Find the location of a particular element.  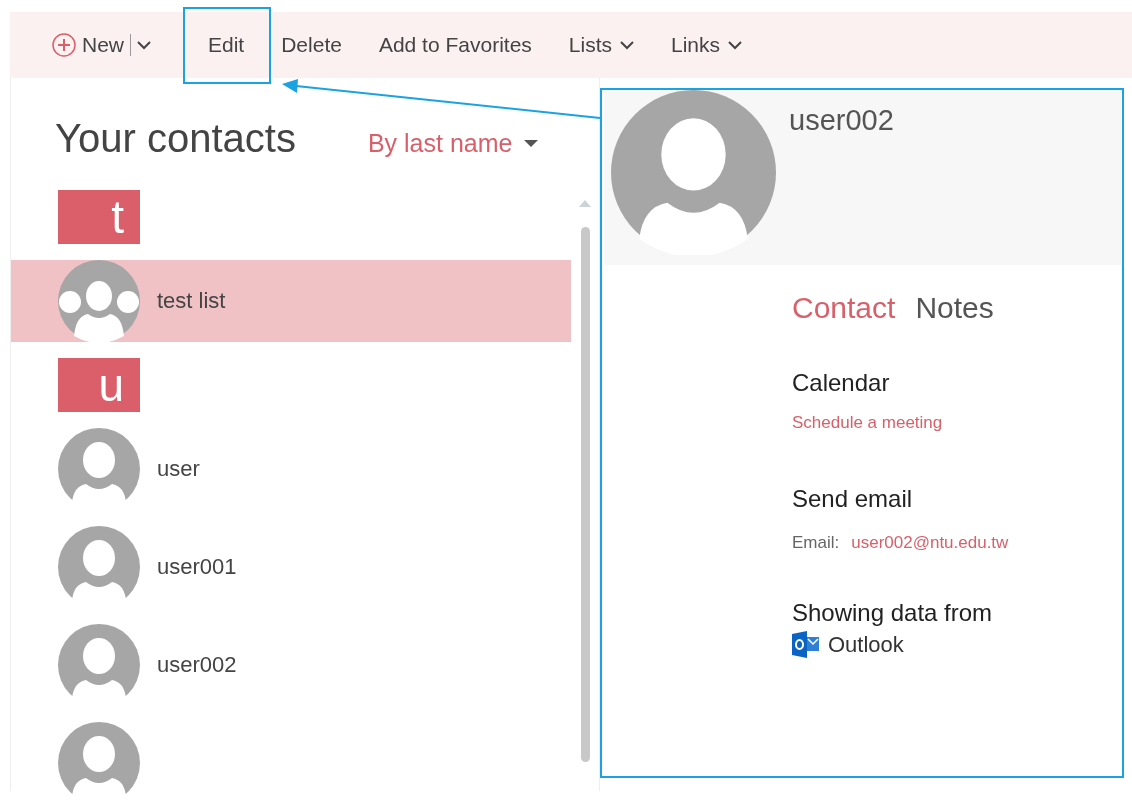

contact-name: user is located at coordinates (178, 469).